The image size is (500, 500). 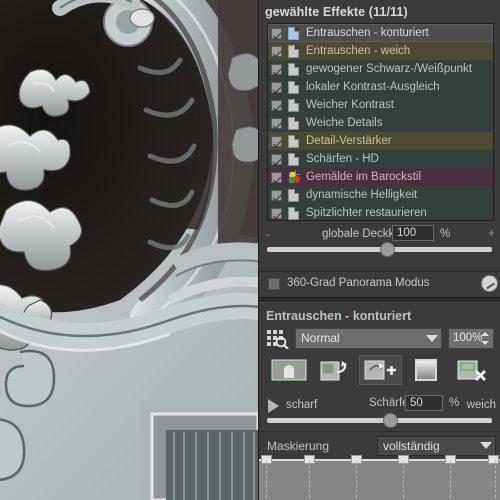 What do you see at coordinates (379, 410) in the screenshot?
I see `sharpness-control: scharf Schärfe 50 % weich` at bounding box center [379, 410].